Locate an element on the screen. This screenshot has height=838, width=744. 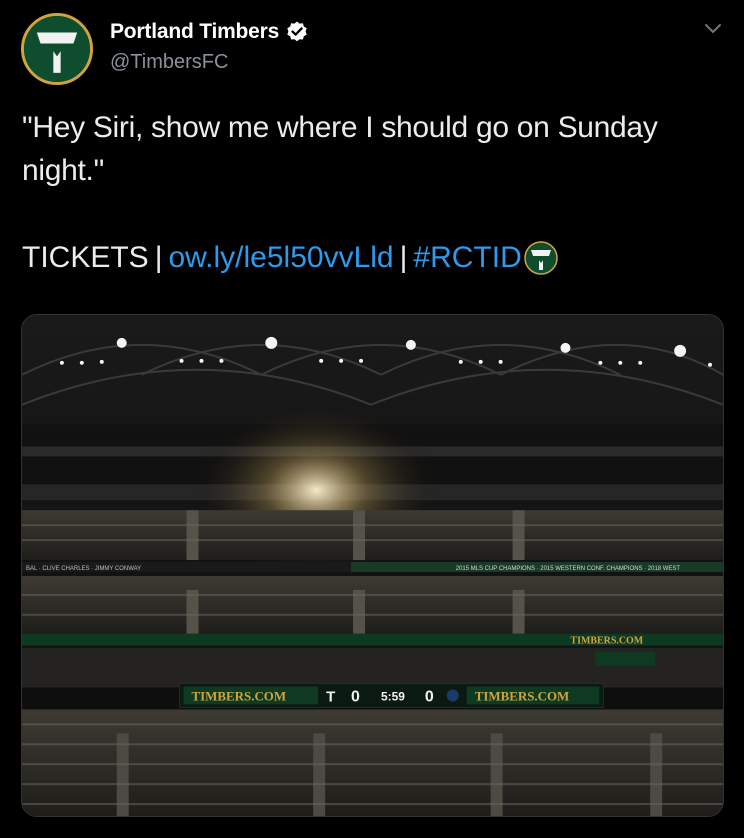
timbers-axe-logo-icon is located at coordinates (57, 49).